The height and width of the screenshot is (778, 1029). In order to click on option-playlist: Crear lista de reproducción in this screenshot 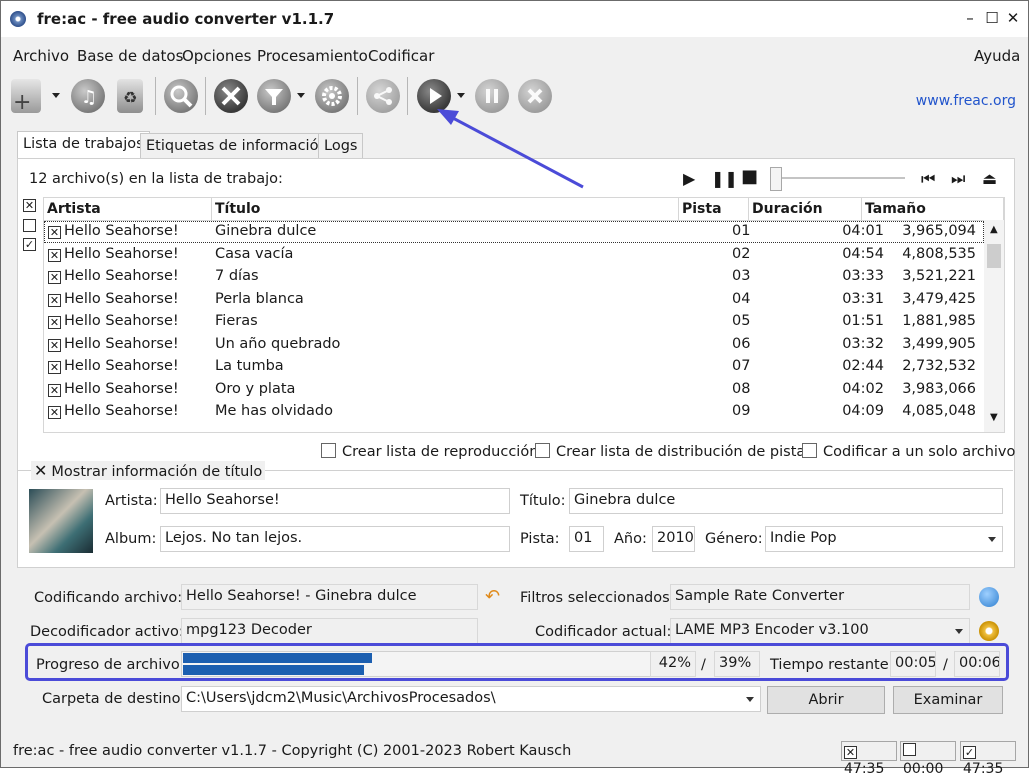, I will do `click(429, 451)`.